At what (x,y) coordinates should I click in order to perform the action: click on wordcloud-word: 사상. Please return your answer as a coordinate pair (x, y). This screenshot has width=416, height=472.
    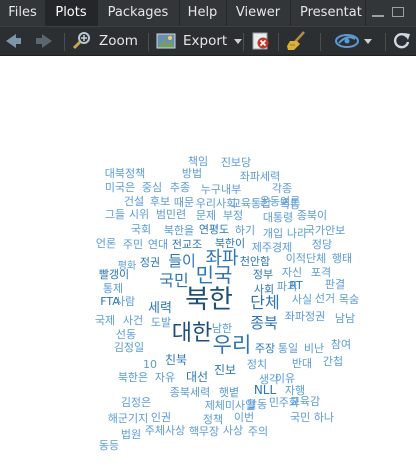
    Looking at the image, I should click on (233, 430).